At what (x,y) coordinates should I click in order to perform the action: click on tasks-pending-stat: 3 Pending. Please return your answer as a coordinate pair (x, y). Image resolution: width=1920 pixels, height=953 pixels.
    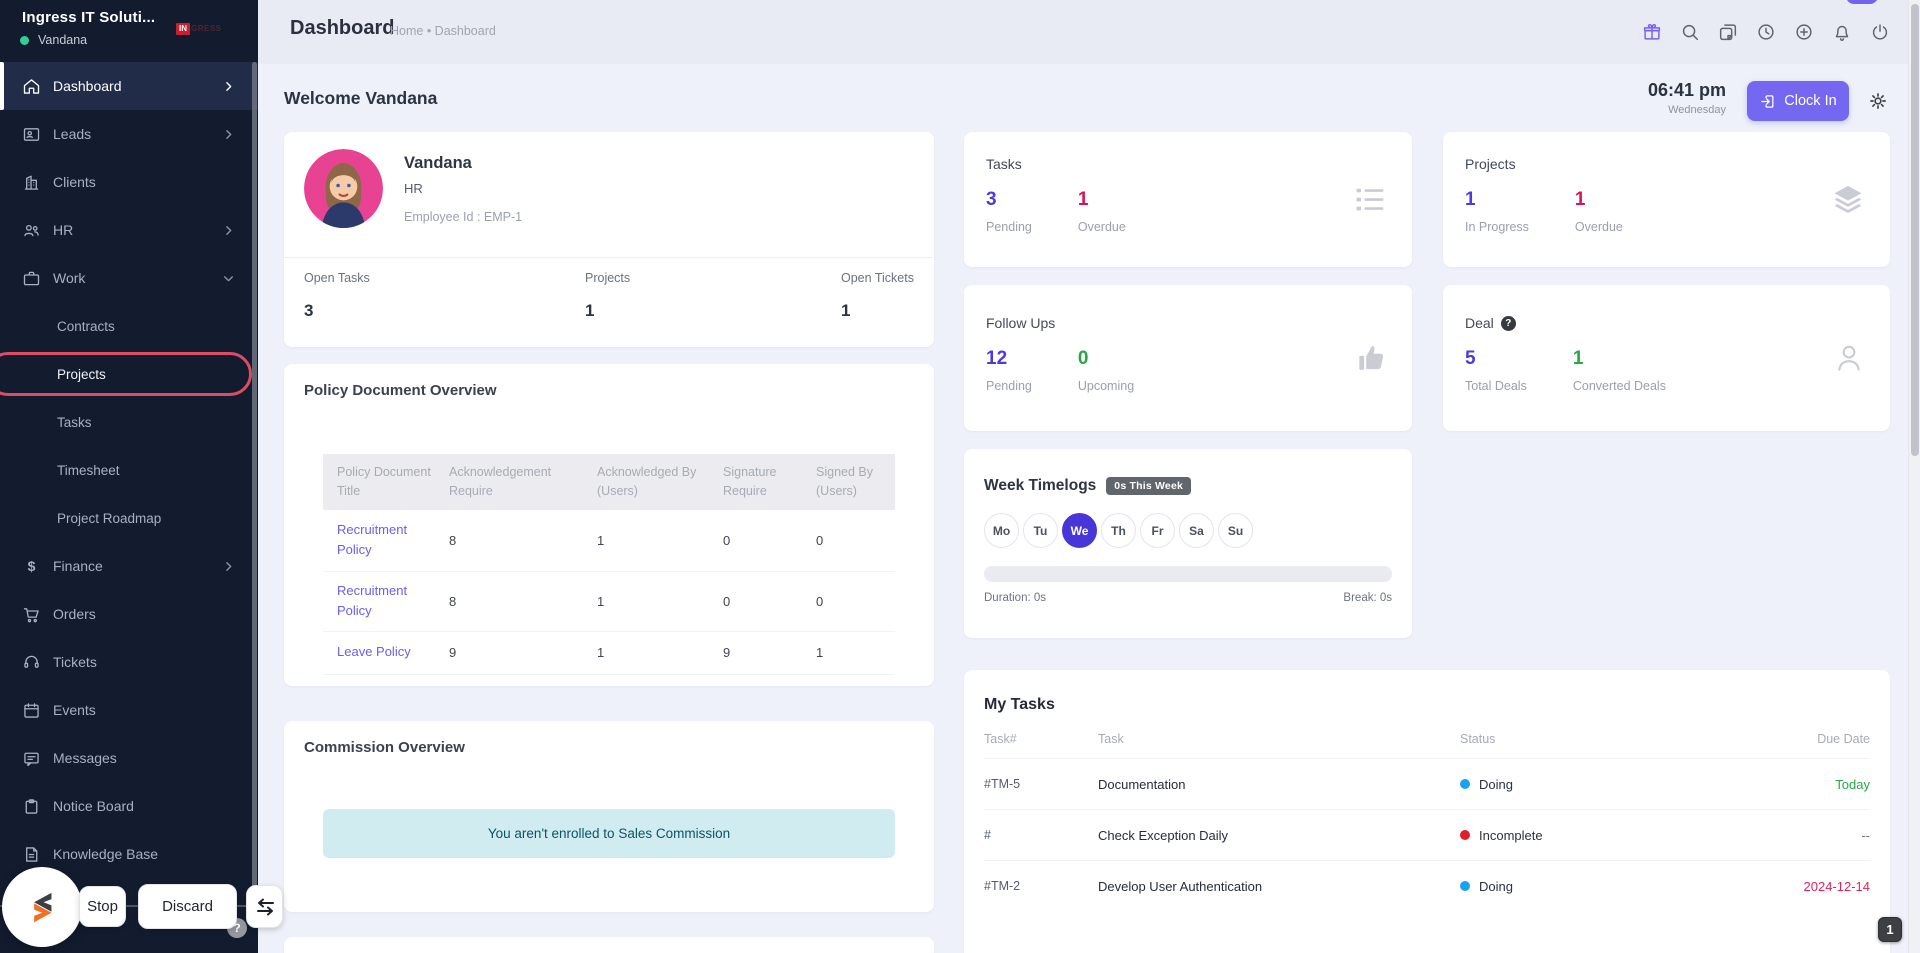
    Looking at the image, I should click on (1009, 211).